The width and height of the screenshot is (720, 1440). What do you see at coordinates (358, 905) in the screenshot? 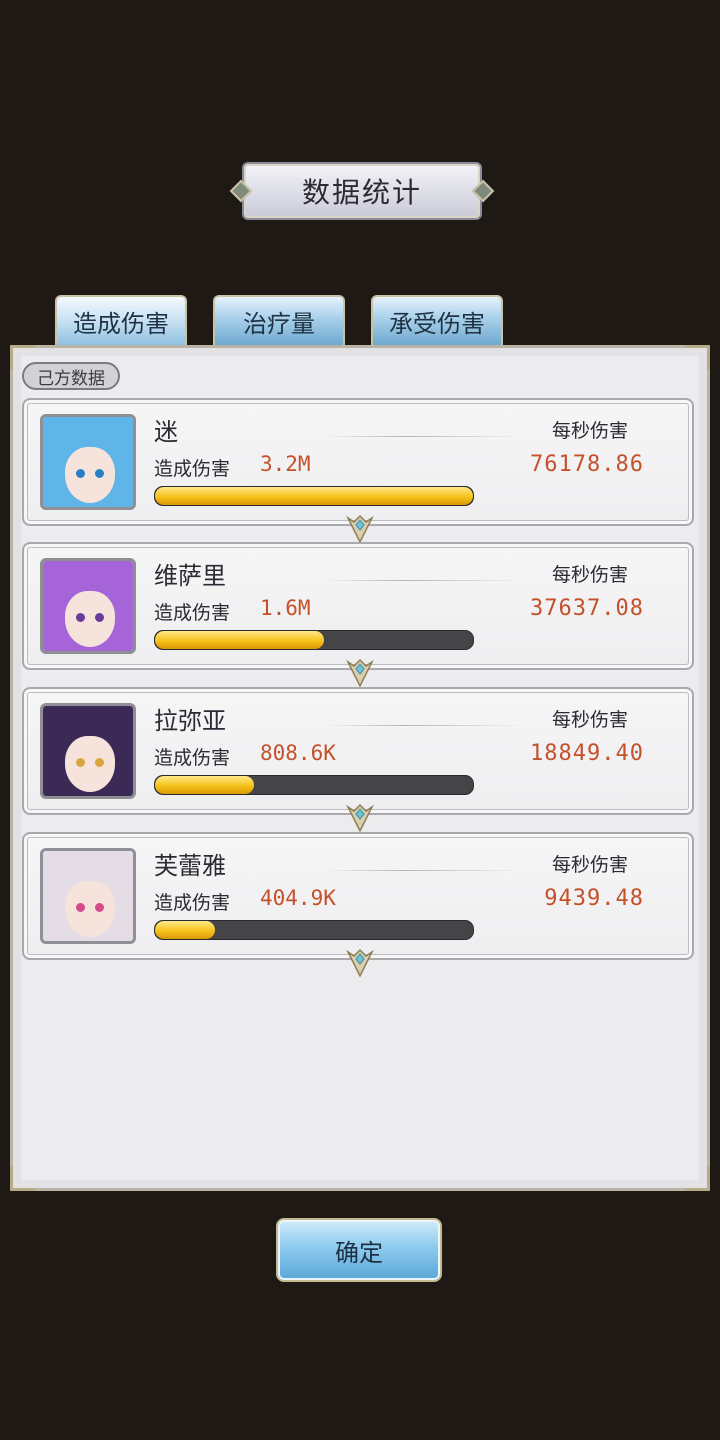
I see `hero-stat-card: 芙蕾雅 造成伤害 404.9K 每秒伤害 9439.48` at bounding box center [358, 905].